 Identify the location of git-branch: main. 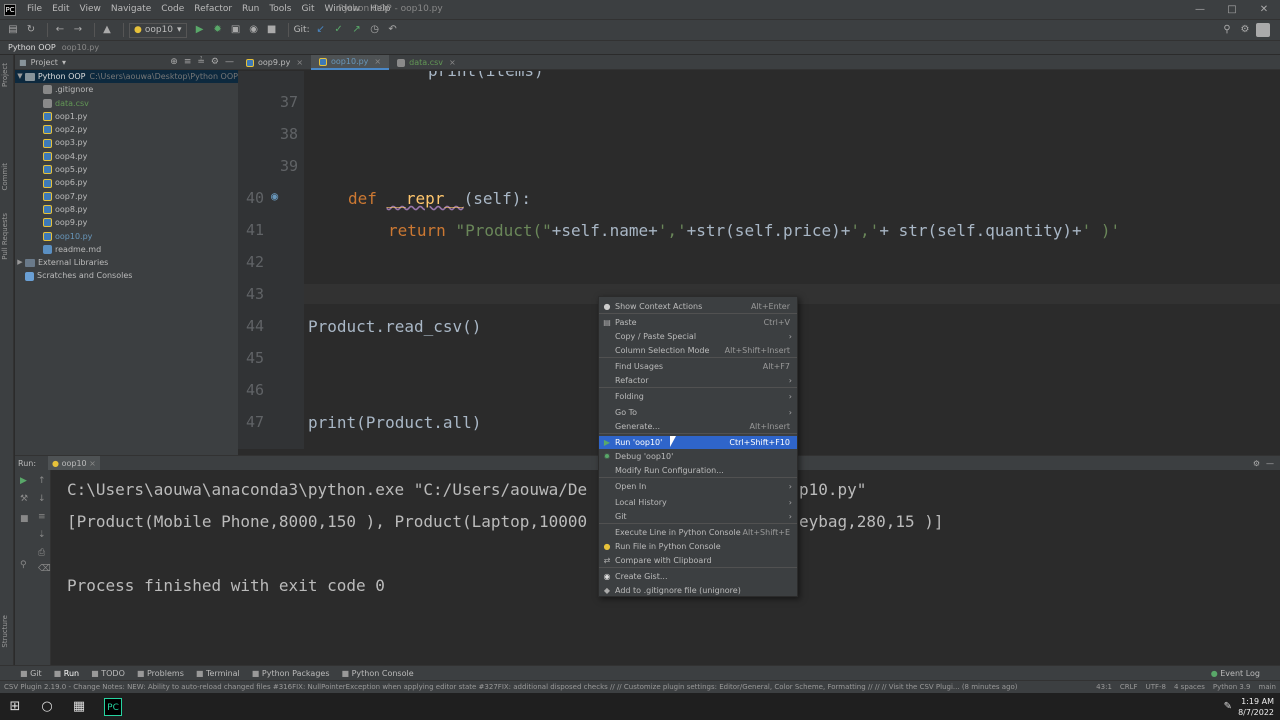
(1268, 687).